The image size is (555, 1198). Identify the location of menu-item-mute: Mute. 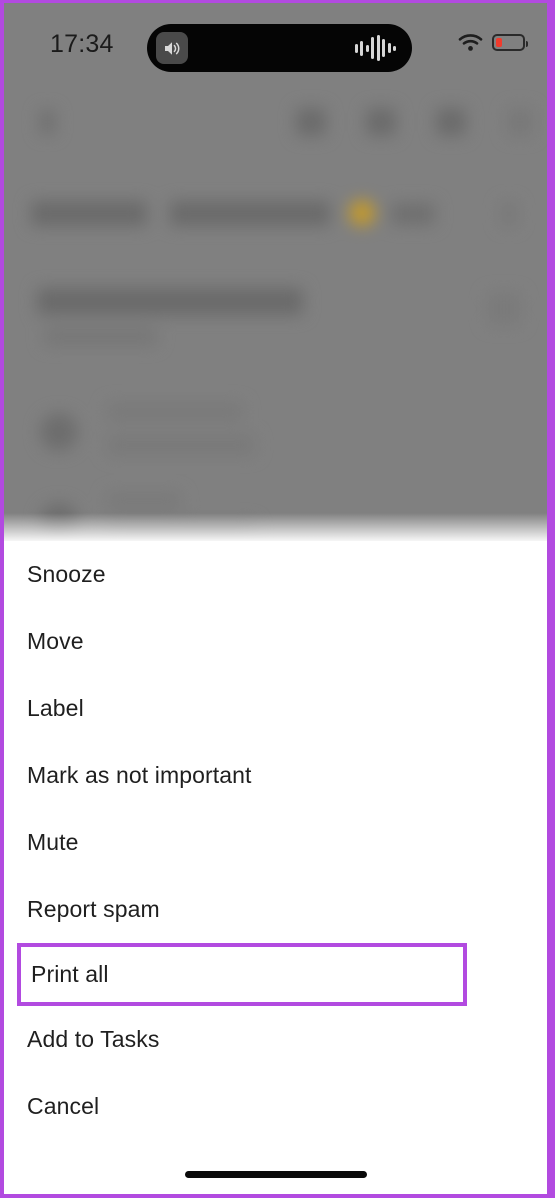
(275, 842).